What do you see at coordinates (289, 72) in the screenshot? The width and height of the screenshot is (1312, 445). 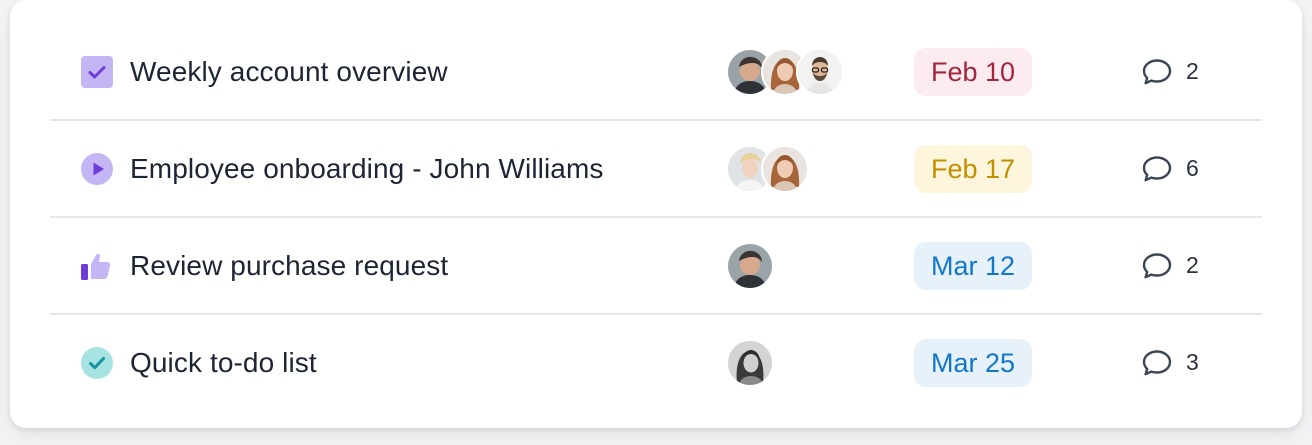 I see `task-title: Weekly account overview` at bounding box center [289, 72].